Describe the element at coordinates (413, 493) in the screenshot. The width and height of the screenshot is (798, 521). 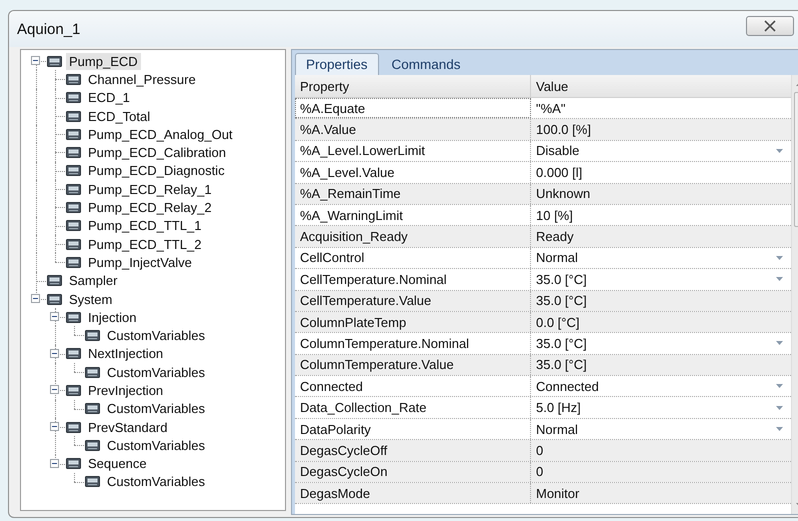
I see `property-name: DegasMode` at that location.